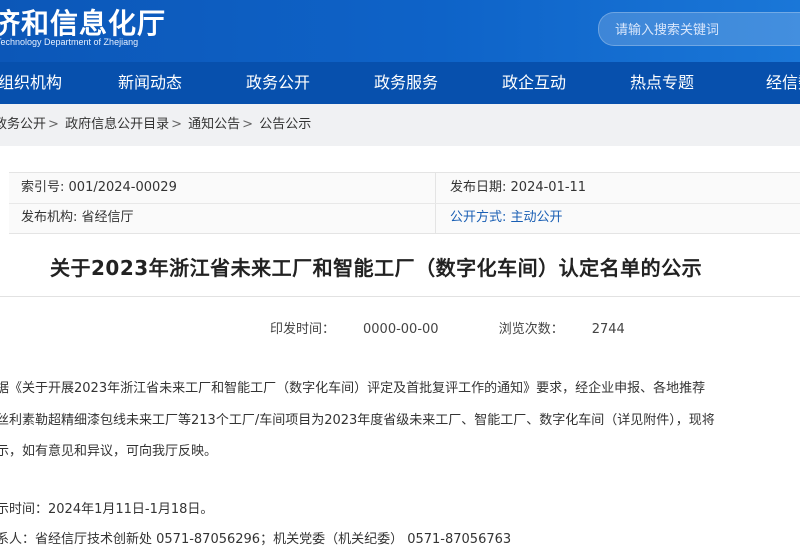  I want to click on view-count-label: 浏览次数：, so click(531, 329).